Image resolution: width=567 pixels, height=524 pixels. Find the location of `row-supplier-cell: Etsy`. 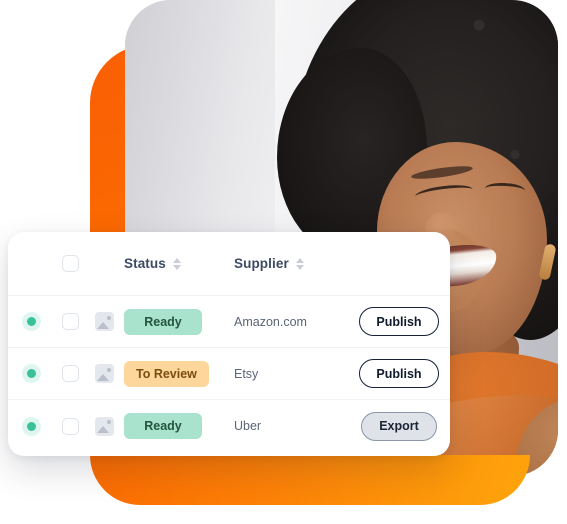

row-supplier-cell: Etsy is located at coordinates (295, 374).